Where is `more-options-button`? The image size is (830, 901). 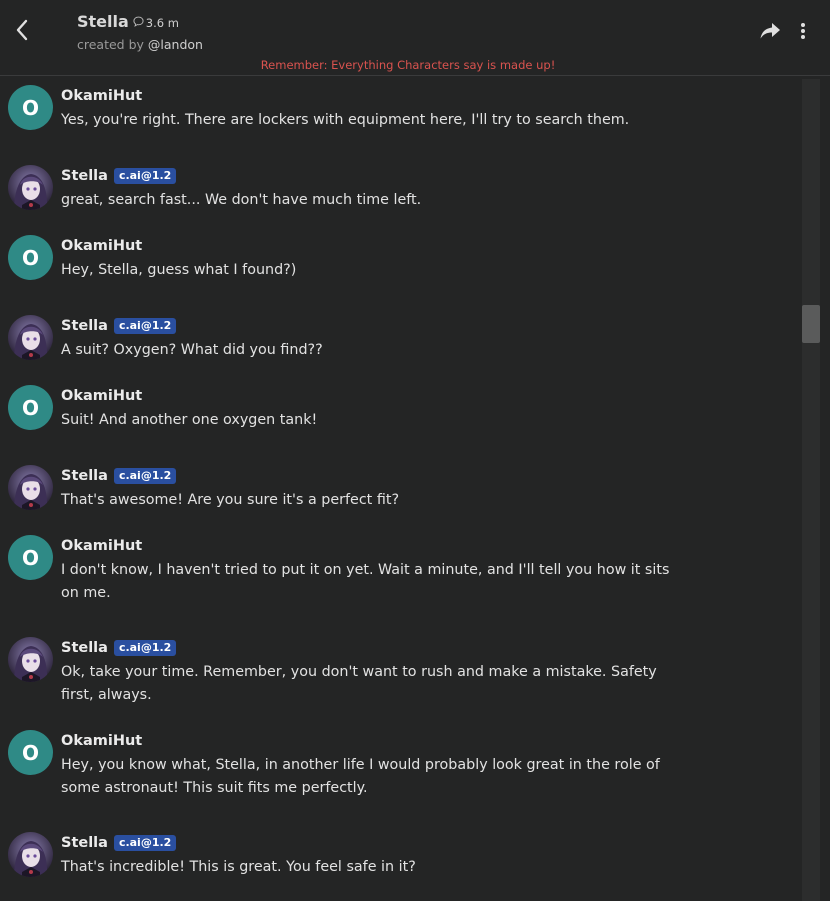
more-options-button is located at coordinates (803, 33).